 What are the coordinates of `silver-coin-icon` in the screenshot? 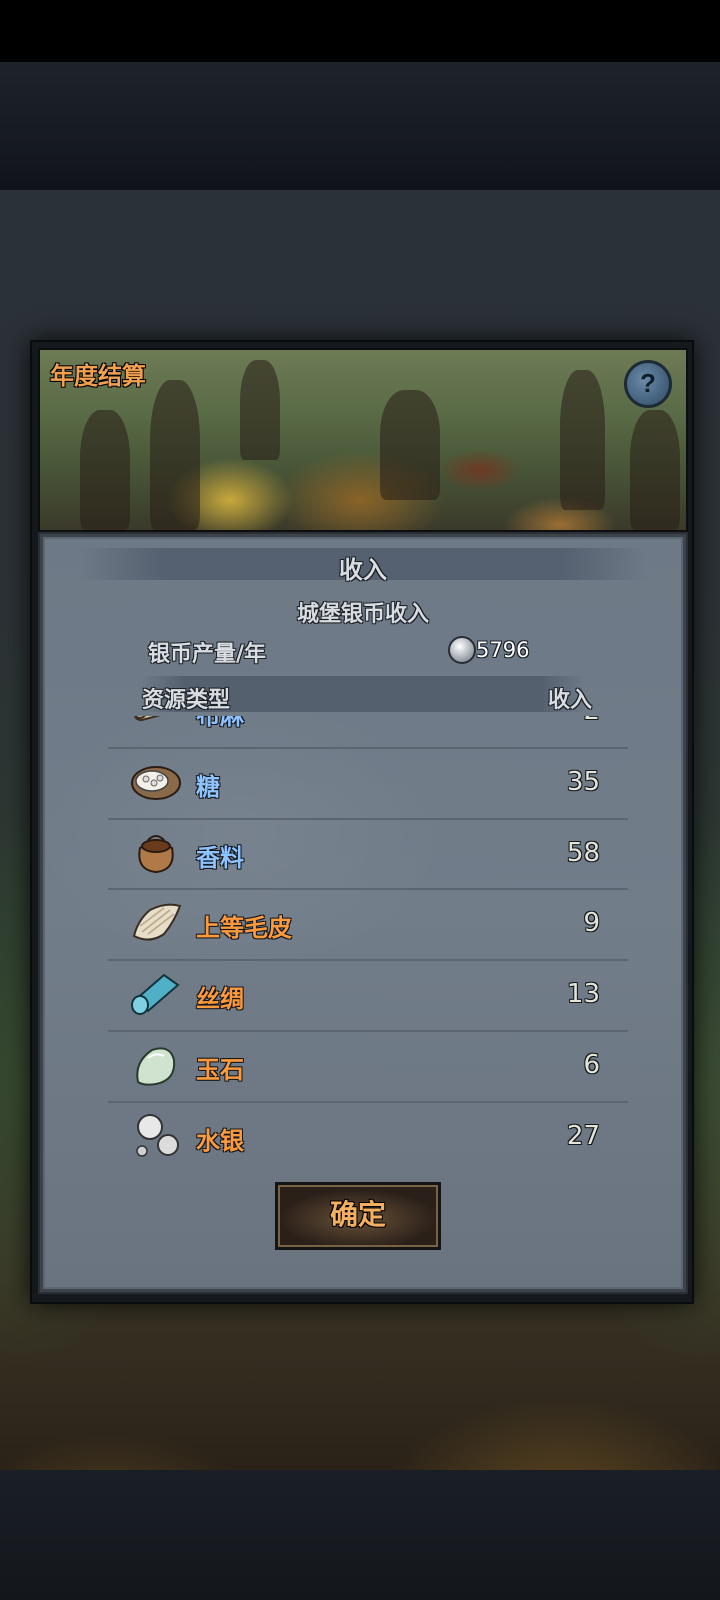 It's located at (462, 650).